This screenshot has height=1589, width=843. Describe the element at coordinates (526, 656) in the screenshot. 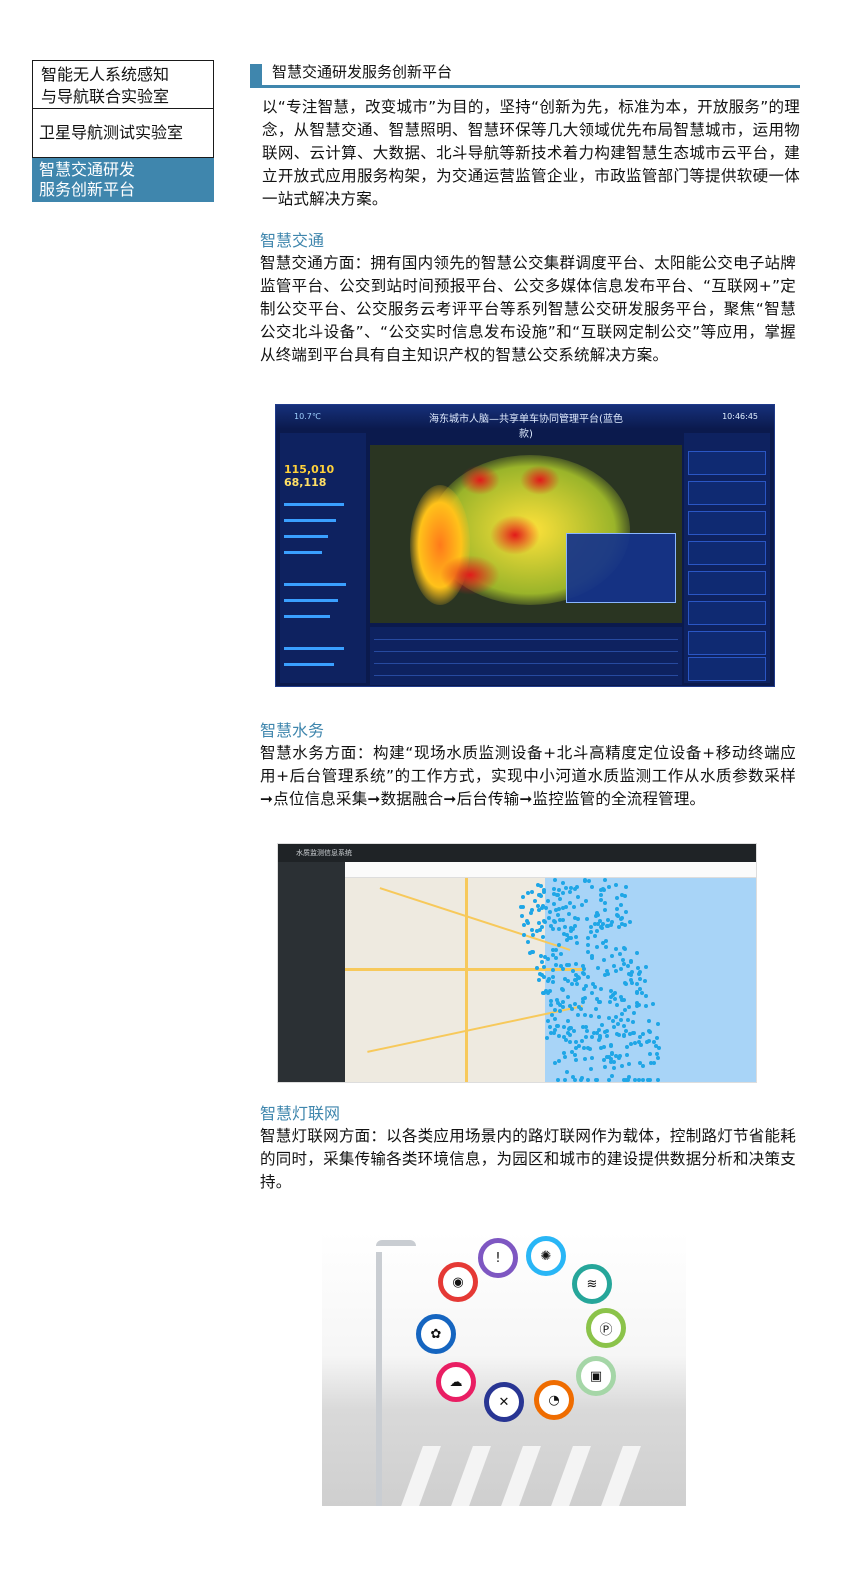

I see `dashboard-table` at that location.